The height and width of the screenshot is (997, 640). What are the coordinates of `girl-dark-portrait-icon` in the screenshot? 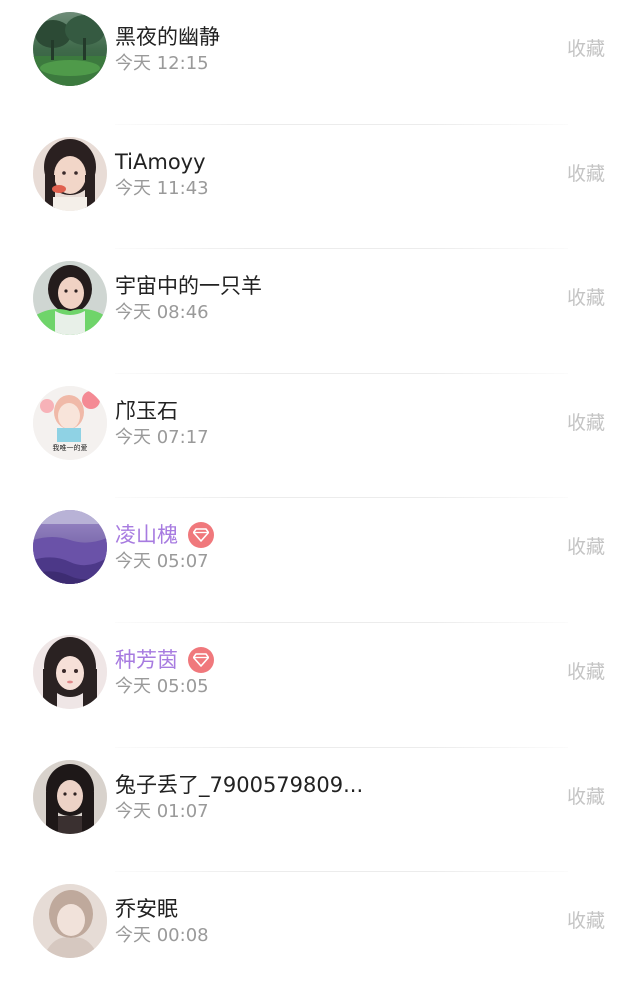 It's located at (70, 796).